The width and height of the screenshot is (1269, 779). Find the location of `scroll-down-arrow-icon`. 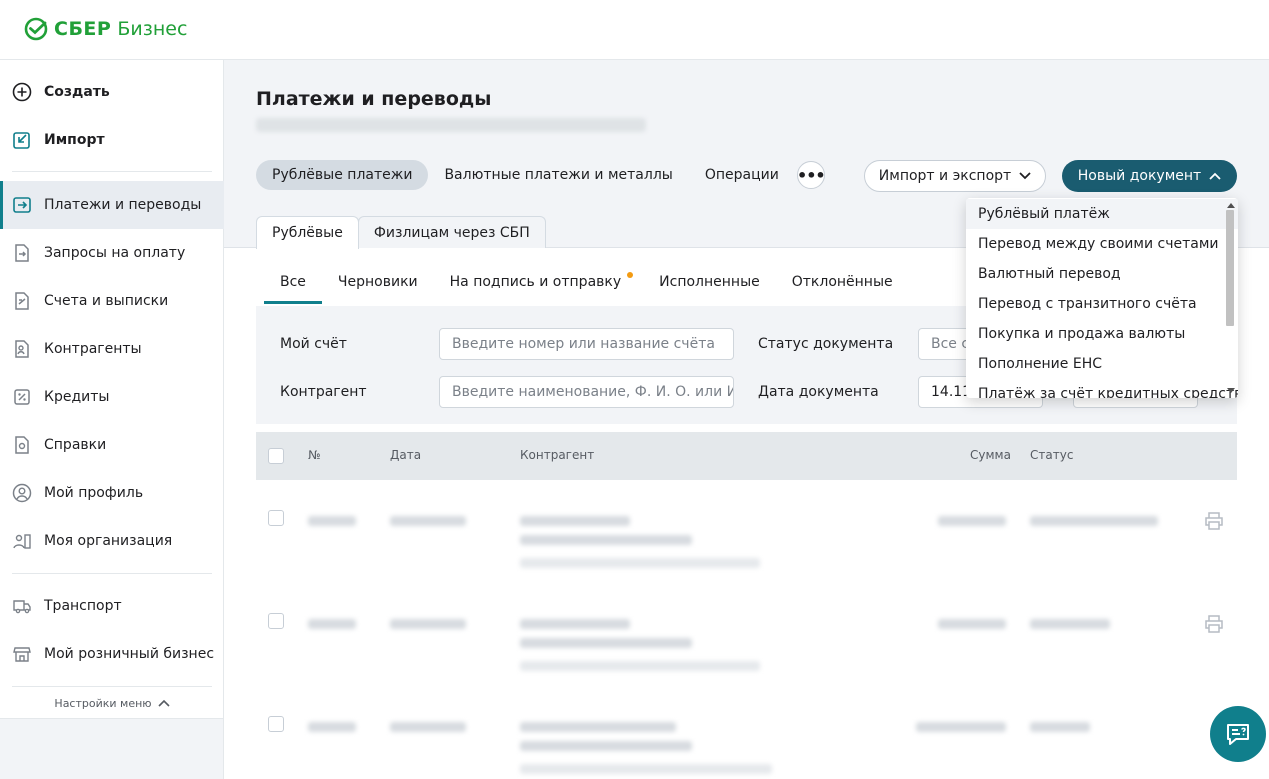

scroll-down-arrow-icon is located at coordinates (1231, 391).